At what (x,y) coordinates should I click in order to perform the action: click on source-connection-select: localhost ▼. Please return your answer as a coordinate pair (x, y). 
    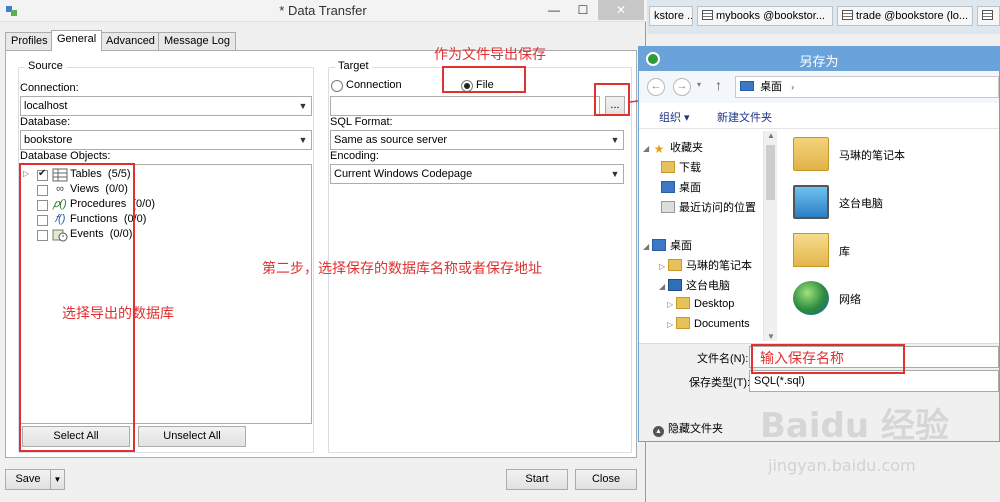
    Looking at the image, I should click on (166, 106).